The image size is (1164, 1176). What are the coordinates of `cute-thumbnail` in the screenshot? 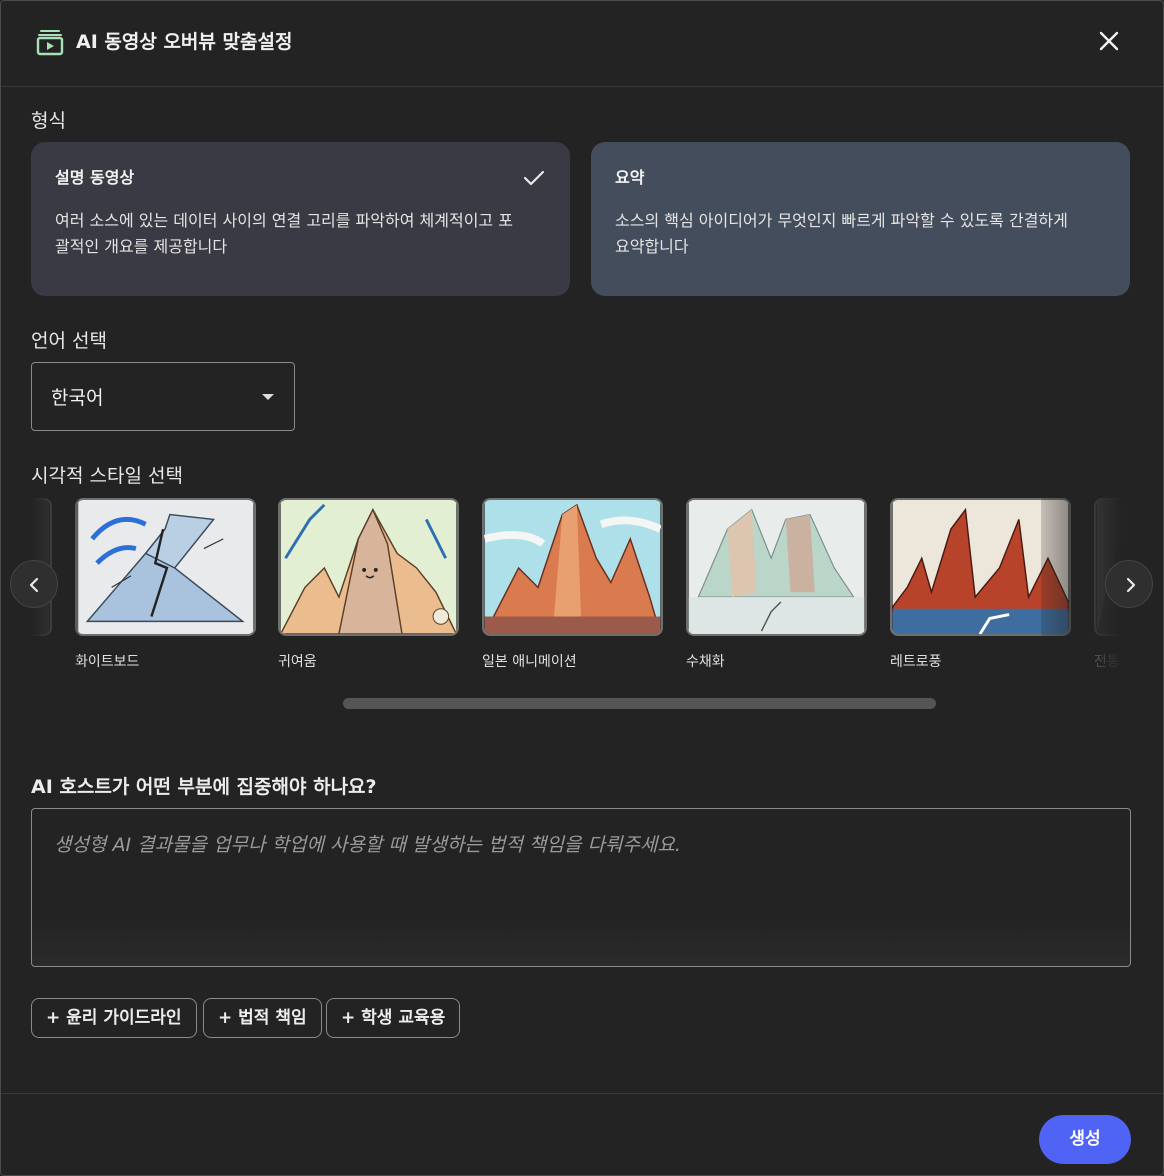 It's located at (368, 567).